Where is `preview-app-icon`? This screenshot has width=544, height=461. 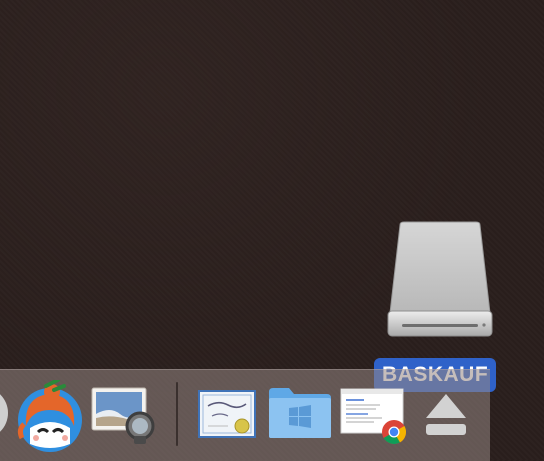 preview-app-icon is located at coordinates (123, 417).